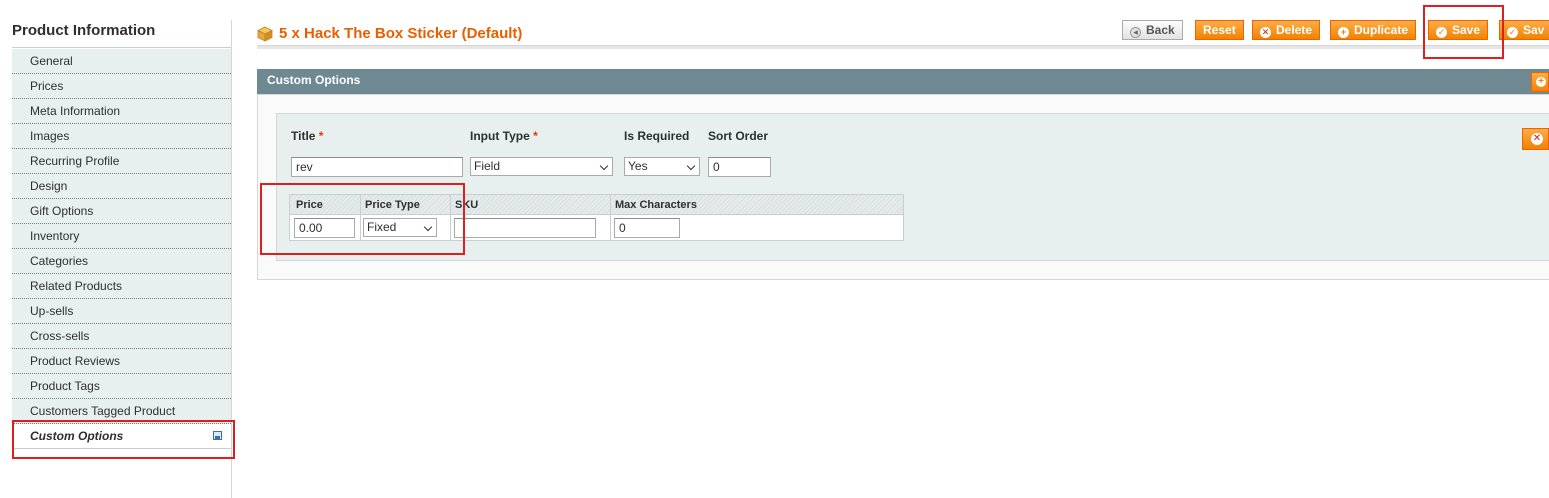  What do you see at coordinates (103, 411) in the screenshot?
I see `sidebar-item-label: Customers Tagged Product` at bounding box center [103, 411].